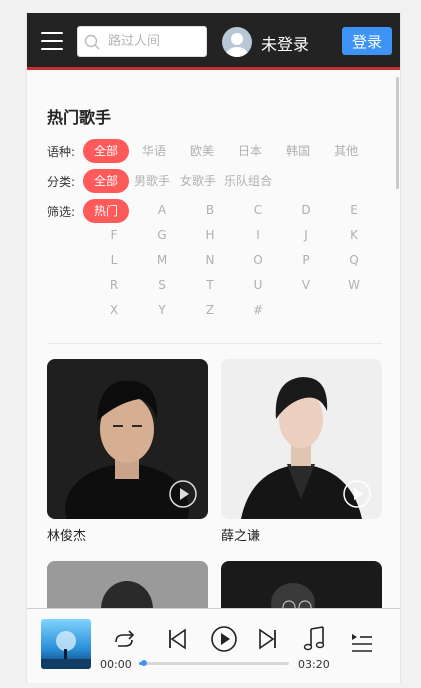 The image size is (421, 688). Describe the element at coordinates (202, 151) in the screenshot. I see `language-chip: 欧美` at that location.